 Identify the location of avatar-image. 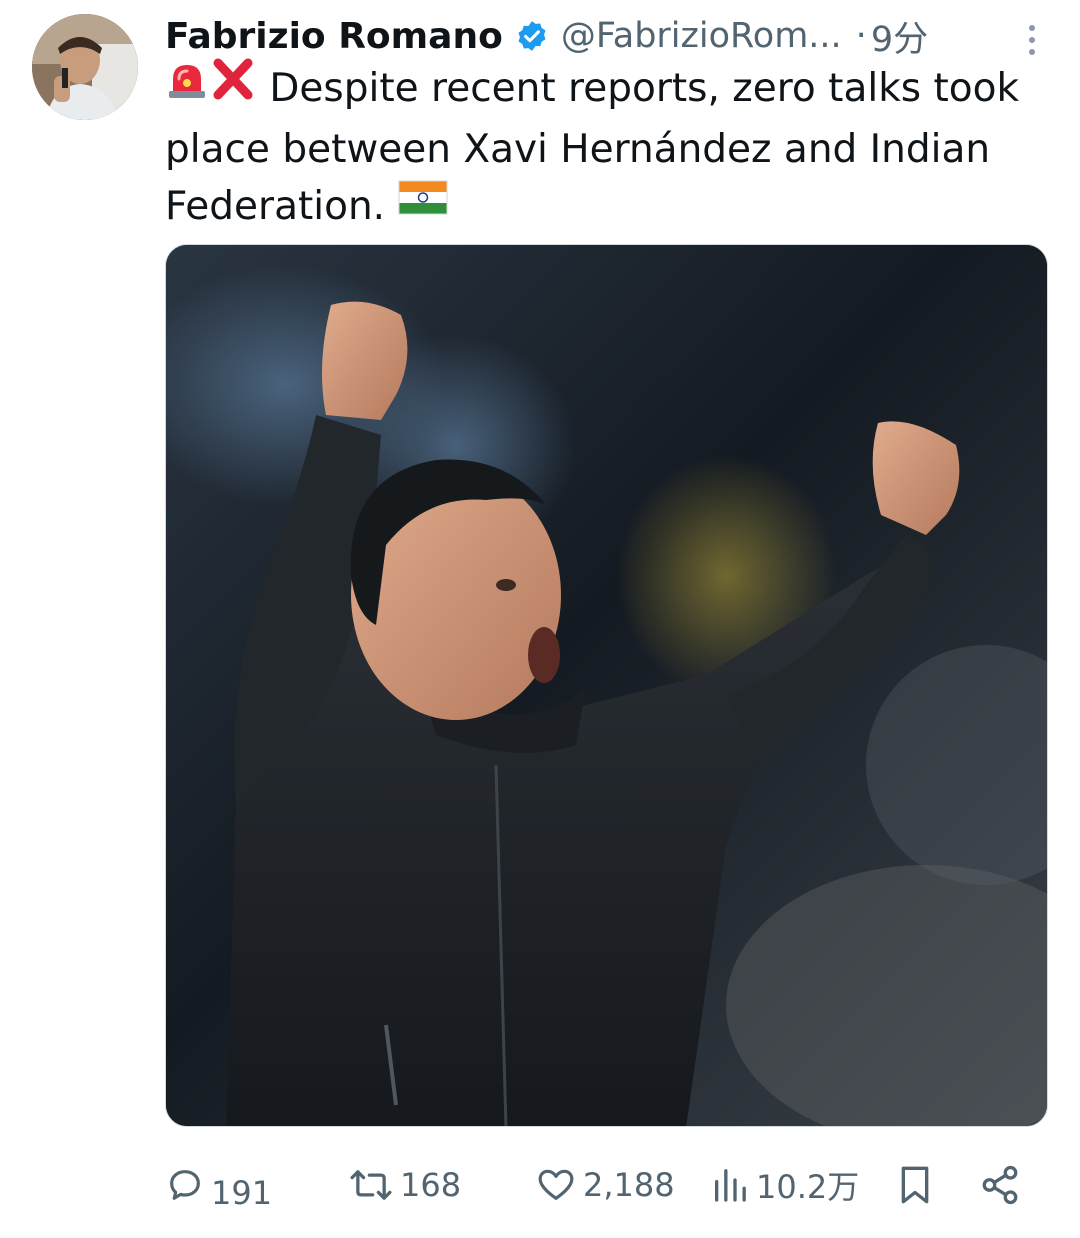
(85, 67).